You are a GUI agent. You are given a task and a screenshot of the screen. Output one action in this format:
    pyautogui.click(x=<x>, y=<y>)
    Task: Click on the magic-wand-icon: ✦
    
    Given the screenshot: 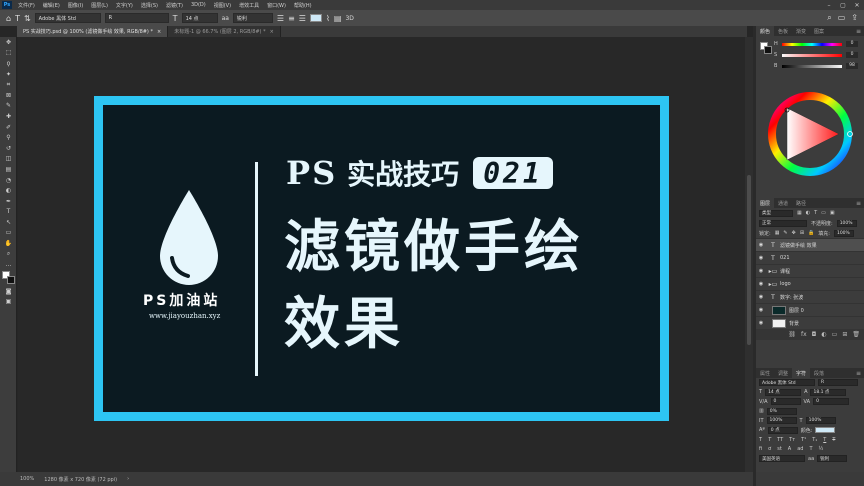 What is the action you would take?
    pyautogui.click(x=8, y=74)
    